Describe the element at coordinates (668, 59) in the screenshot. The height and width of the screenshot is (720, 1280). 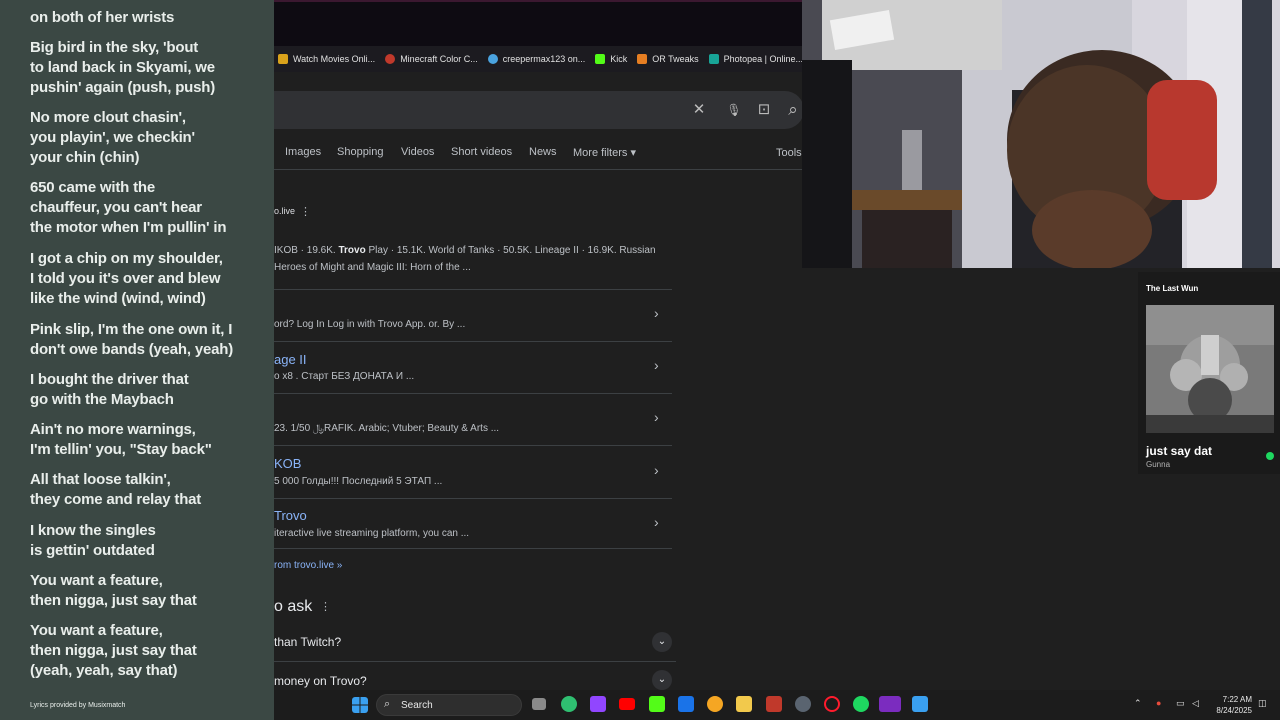
I see `bookmark-or-tweaks: OR Tweaks` at that location.